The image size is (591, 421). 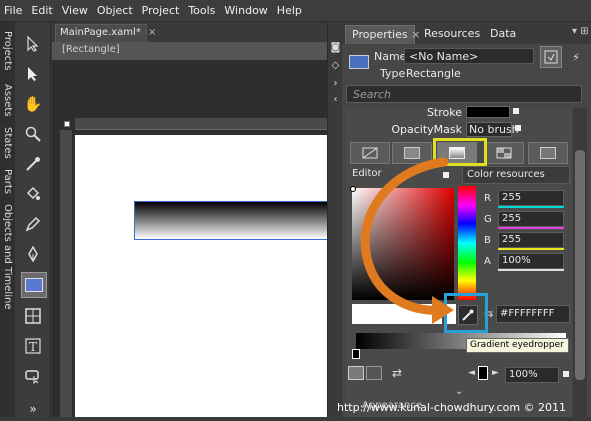 What do you see at coordinates (7, 257) in the screenshot?
I see `tab-objects-and-timeline: Objects and Timeline` at bounding box center [7, 257].